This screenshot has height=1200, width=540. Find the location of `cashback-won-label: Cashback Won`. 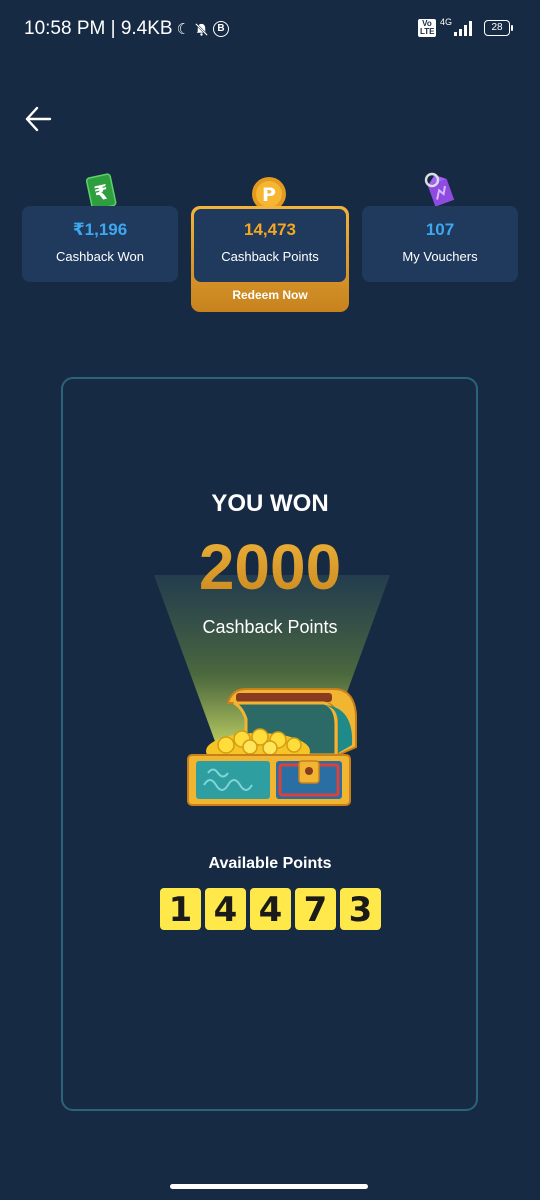

cashback-won-label: Cashback Won is located at coordinates (100, 256).